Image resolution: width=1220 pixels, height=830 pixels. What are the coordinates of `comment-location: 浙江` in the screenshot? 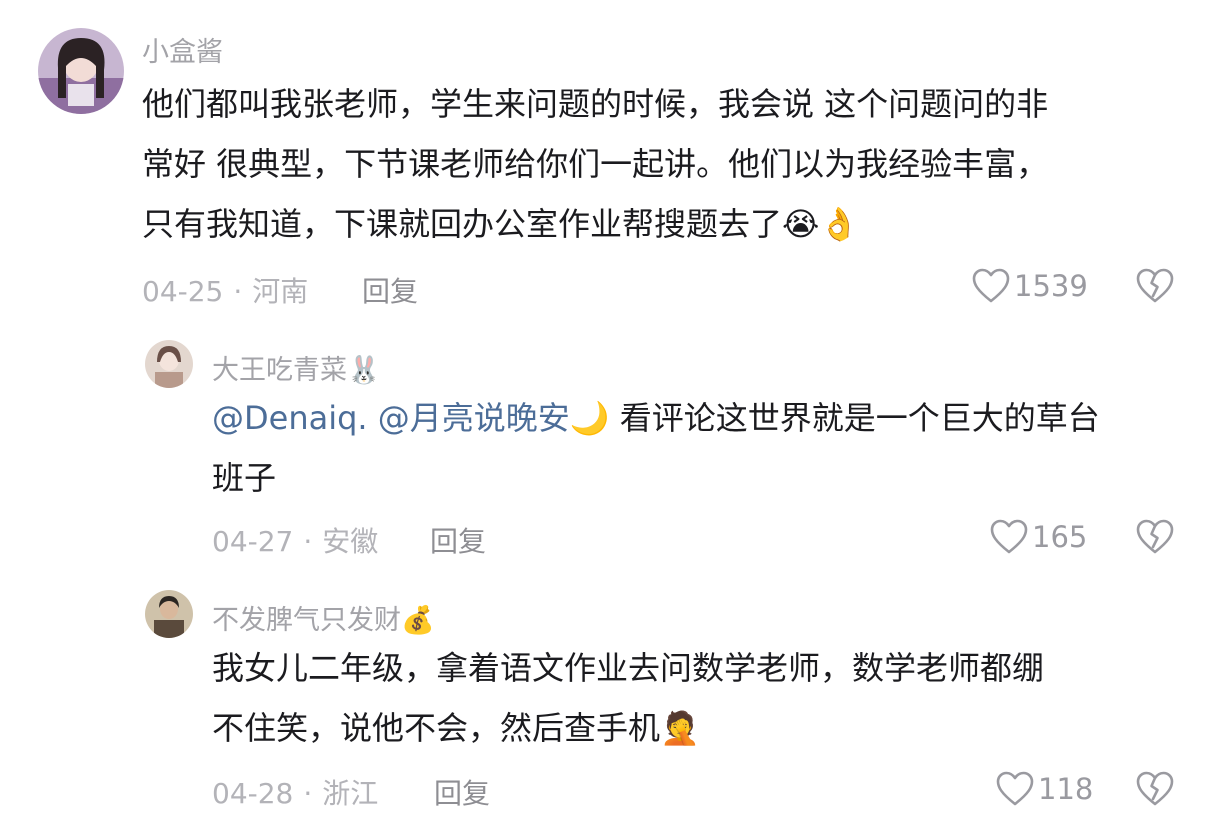 It's located at (350, 793).